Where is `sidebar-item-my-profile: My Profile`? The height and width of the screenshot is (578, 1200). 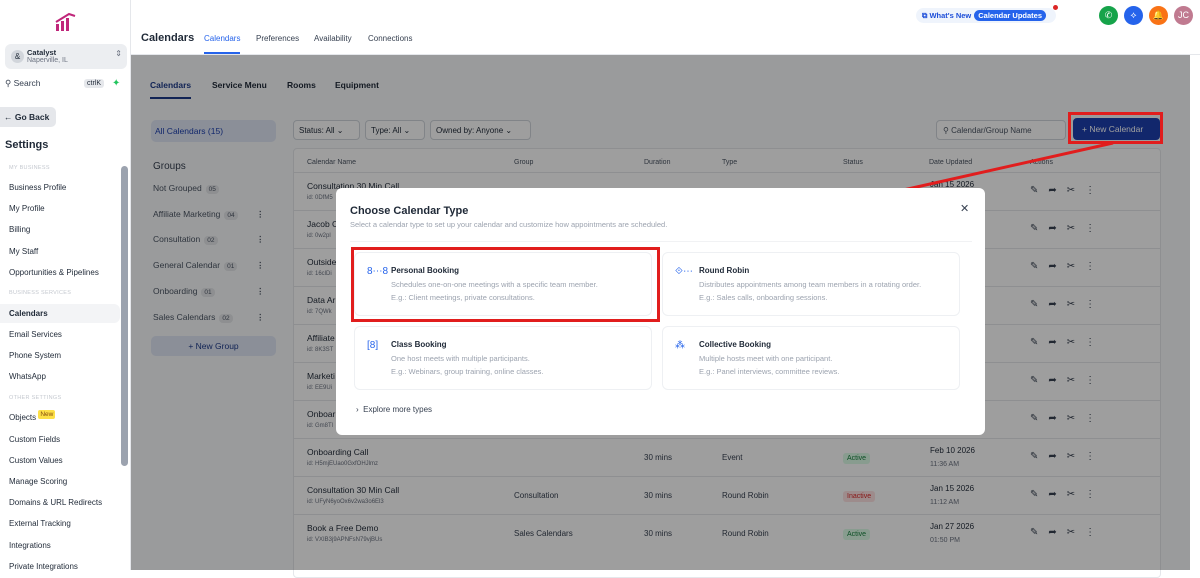
sidebar-item-my-profile: My Profile is located at coordinates (60, 208).